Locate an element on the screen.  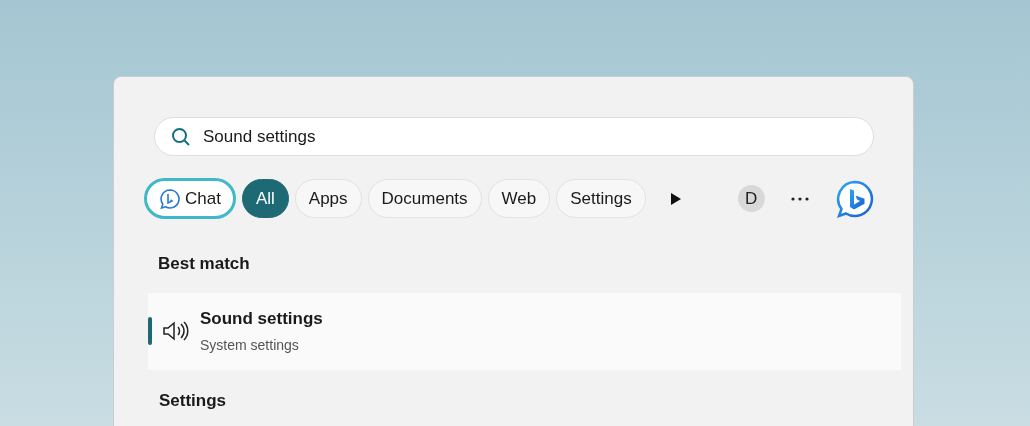
speaker-icon is located at coordinates (176, 331).